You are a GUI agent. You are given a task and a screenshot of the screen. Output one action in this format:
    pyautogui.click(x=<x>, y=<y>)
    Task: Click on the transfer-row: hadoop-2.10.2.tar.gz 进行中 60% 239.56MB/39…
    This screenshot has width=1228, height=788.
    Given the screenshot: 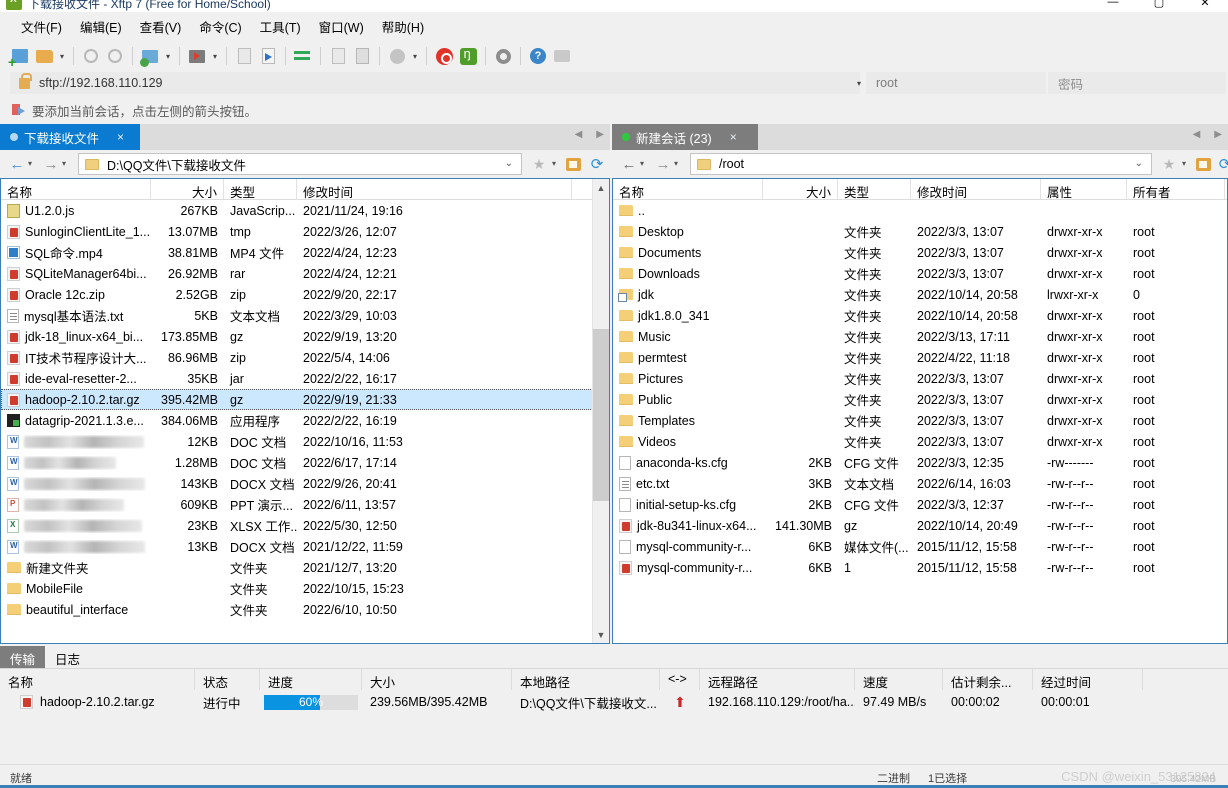 What is the action you would take?
    pyautogui.click(x=614, y=702)
    